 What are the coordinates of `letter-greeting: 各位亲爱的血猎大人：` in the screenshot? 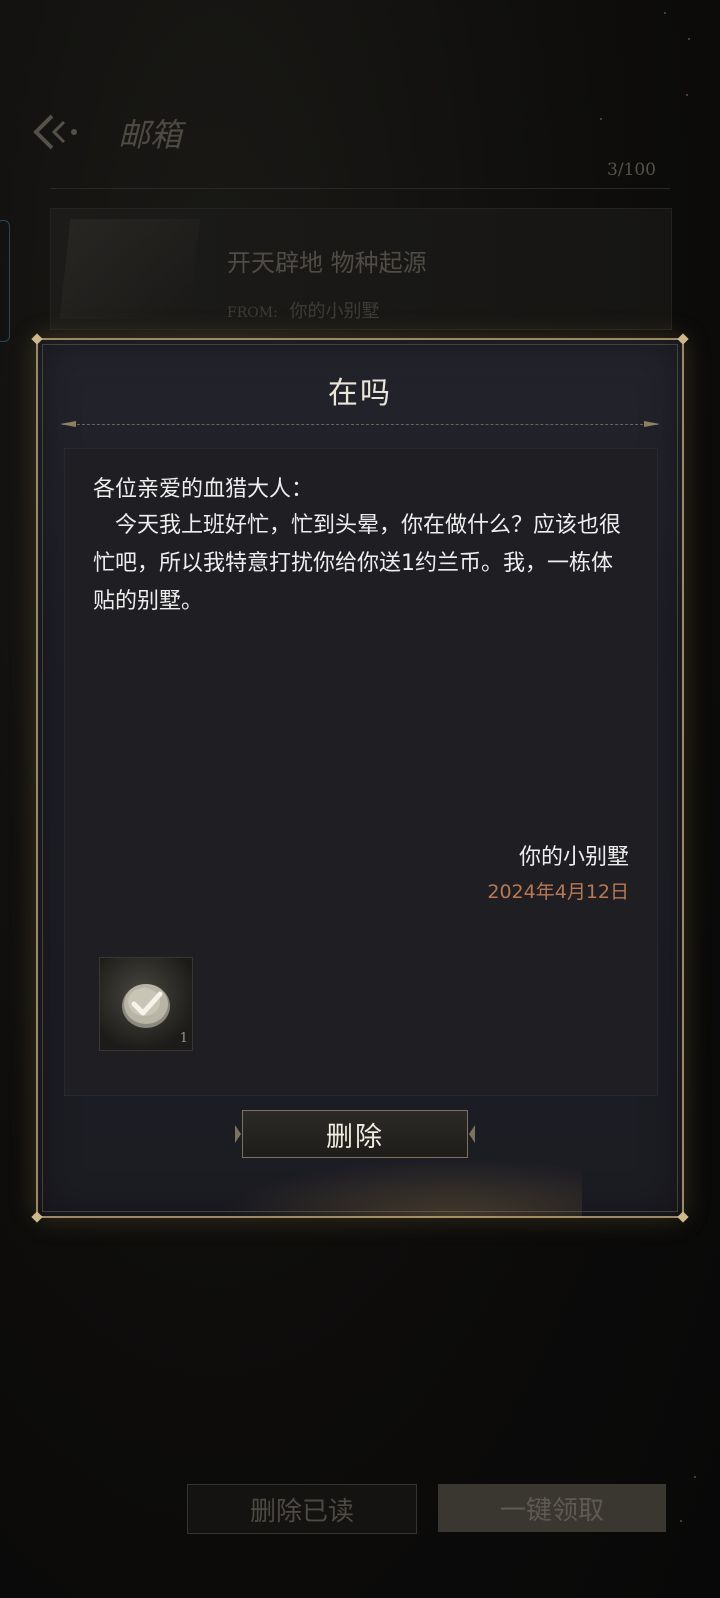 It's located at (203, 489).